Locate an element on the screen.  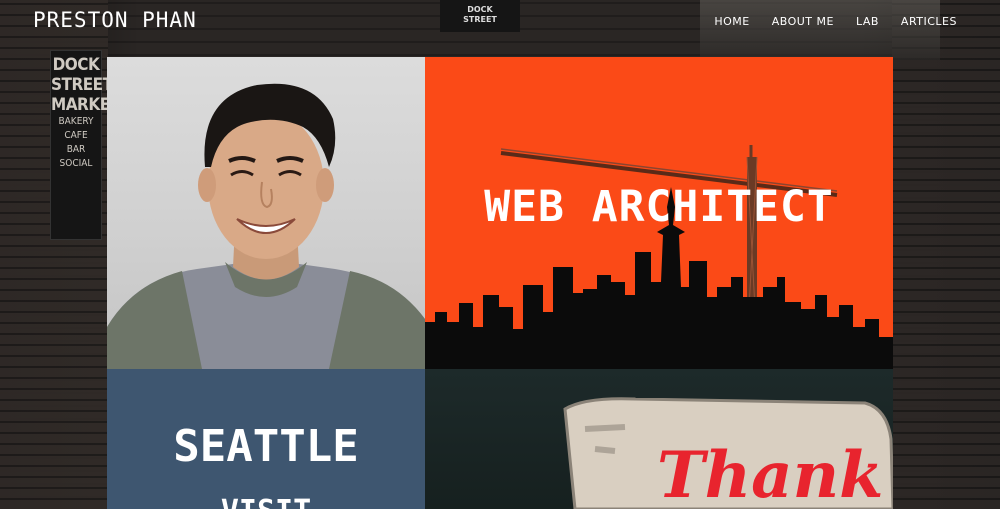
nav-about-me: ABOUT ME is located at coordinates (803, 21).